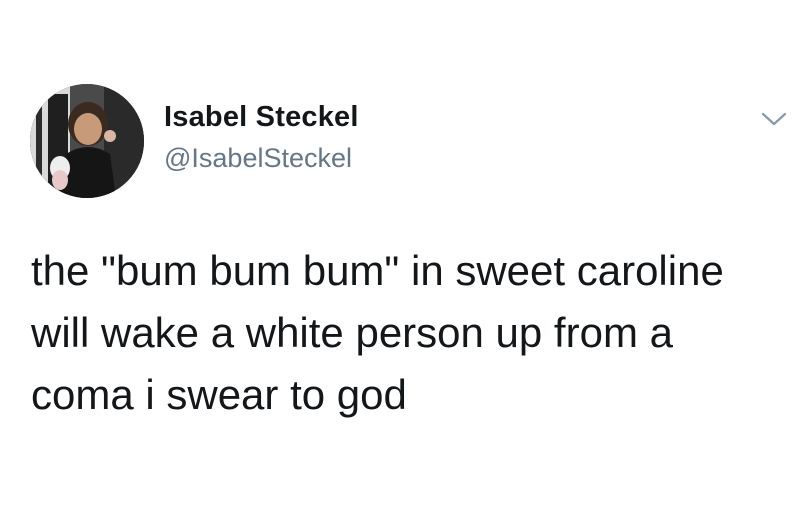 This screenshot has height=526, width=800. What do you see at coordinates (352, 332) in the screenshot?
I see `tweet-text-line: will wake a white person up from a` at bounding box center [352, 332].